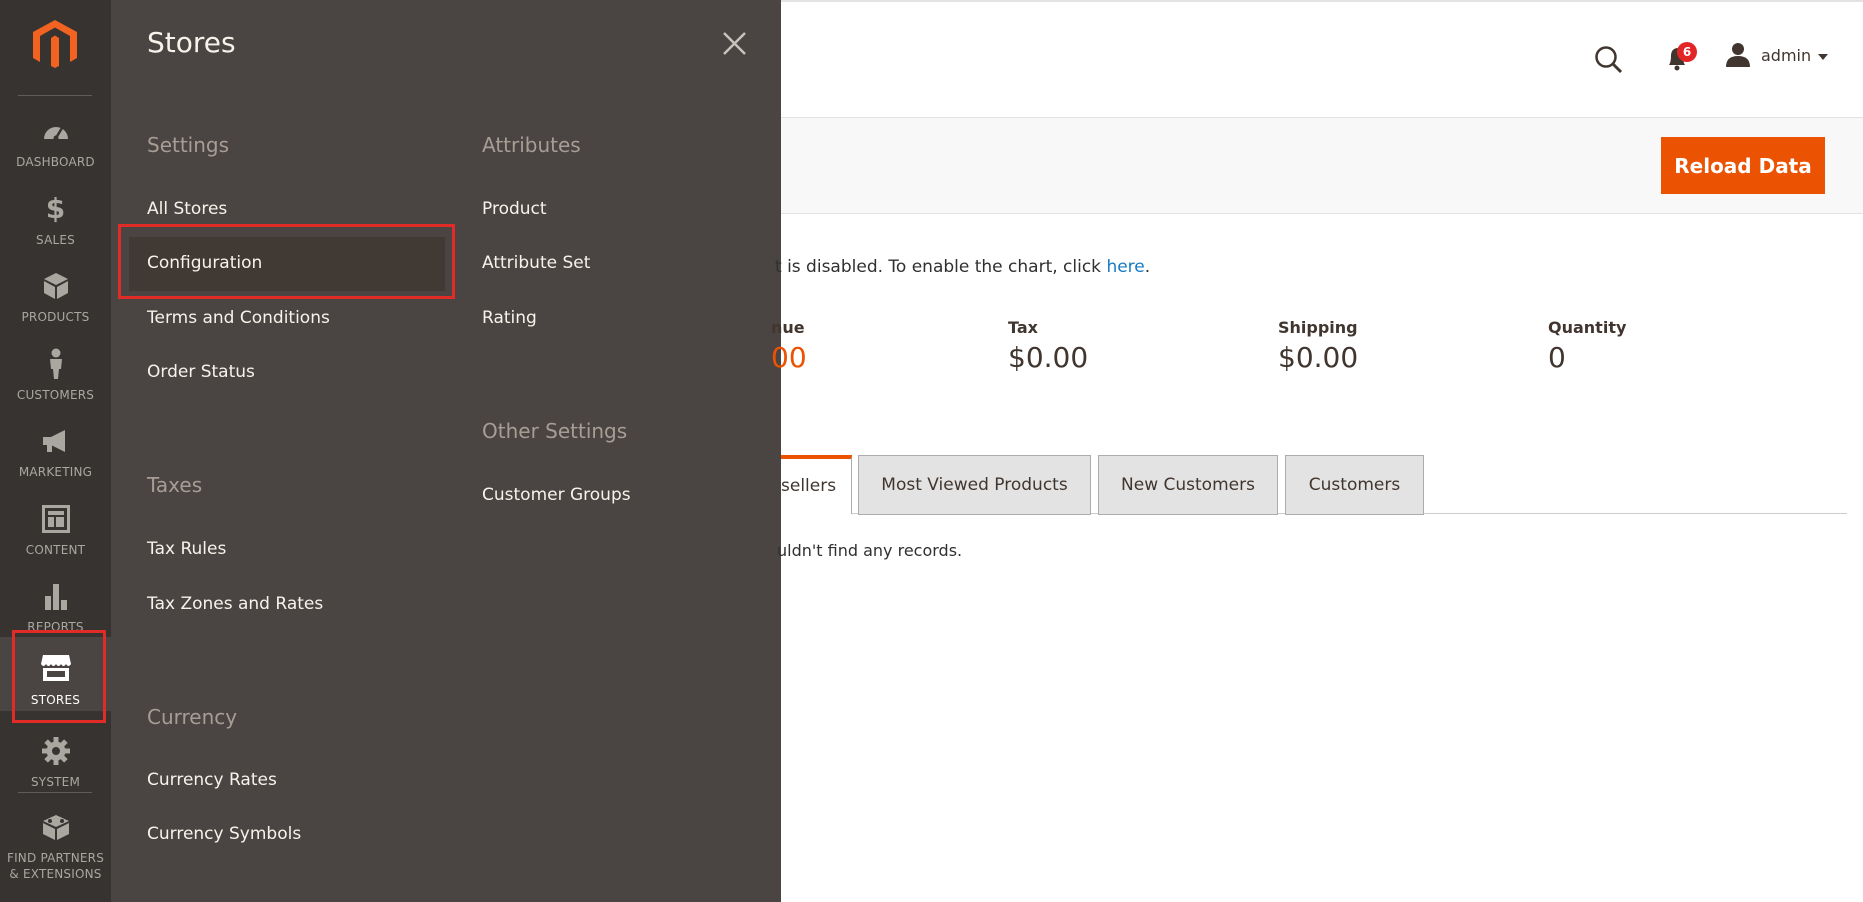  What do you see at coordinates (55, 363) in the screenshot?
I see `person-icon` at bounding box center [55, 363].